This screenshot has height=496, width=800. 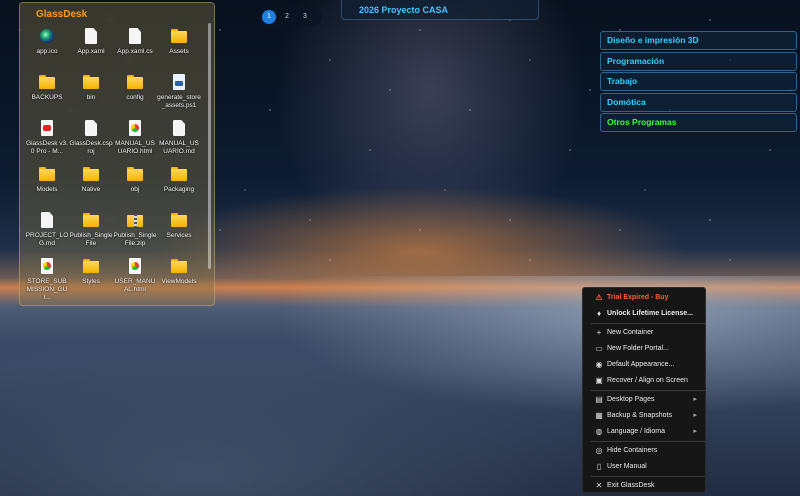 I want to click on file-label: BACKUPS, so click(x=47, y=97).